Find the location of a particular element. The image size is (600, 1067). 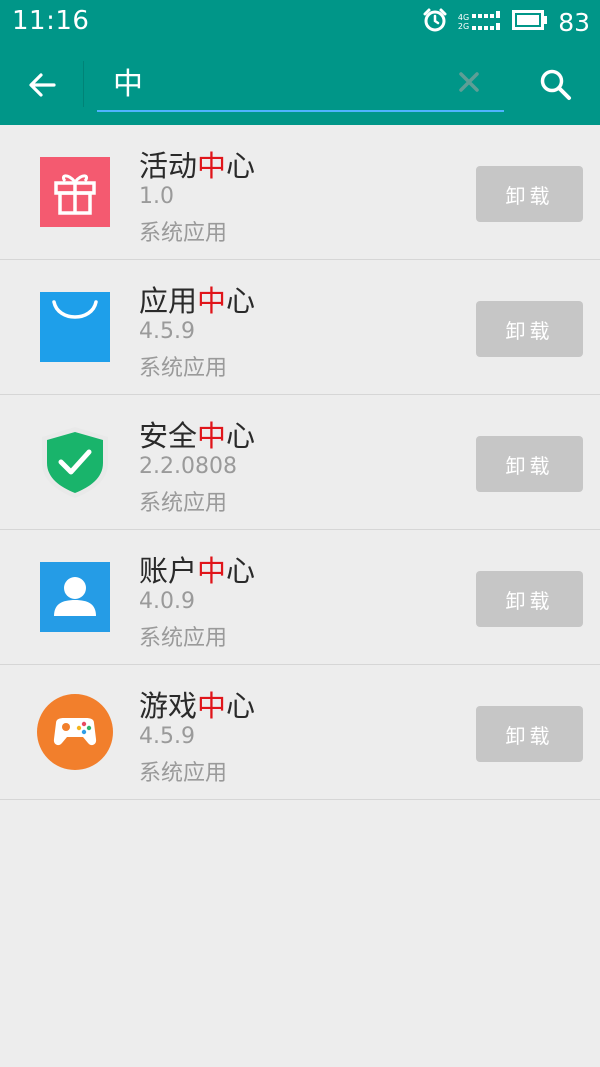

toolbar-divider is located at coordinates (83, 84).